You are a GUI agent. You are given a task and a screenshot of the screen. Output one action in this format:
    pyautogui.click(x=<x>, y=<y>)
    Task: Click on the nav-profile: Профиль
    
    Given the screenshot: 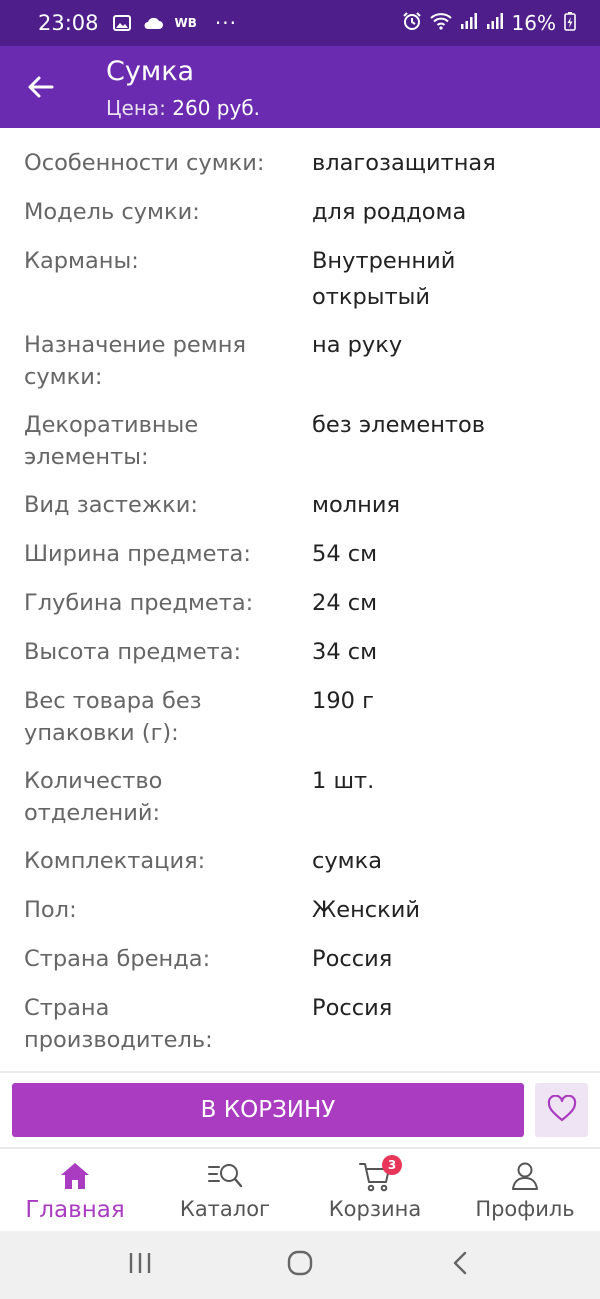 What is the action you would take?
    pyautogui.click(x=525, y=1190)
    